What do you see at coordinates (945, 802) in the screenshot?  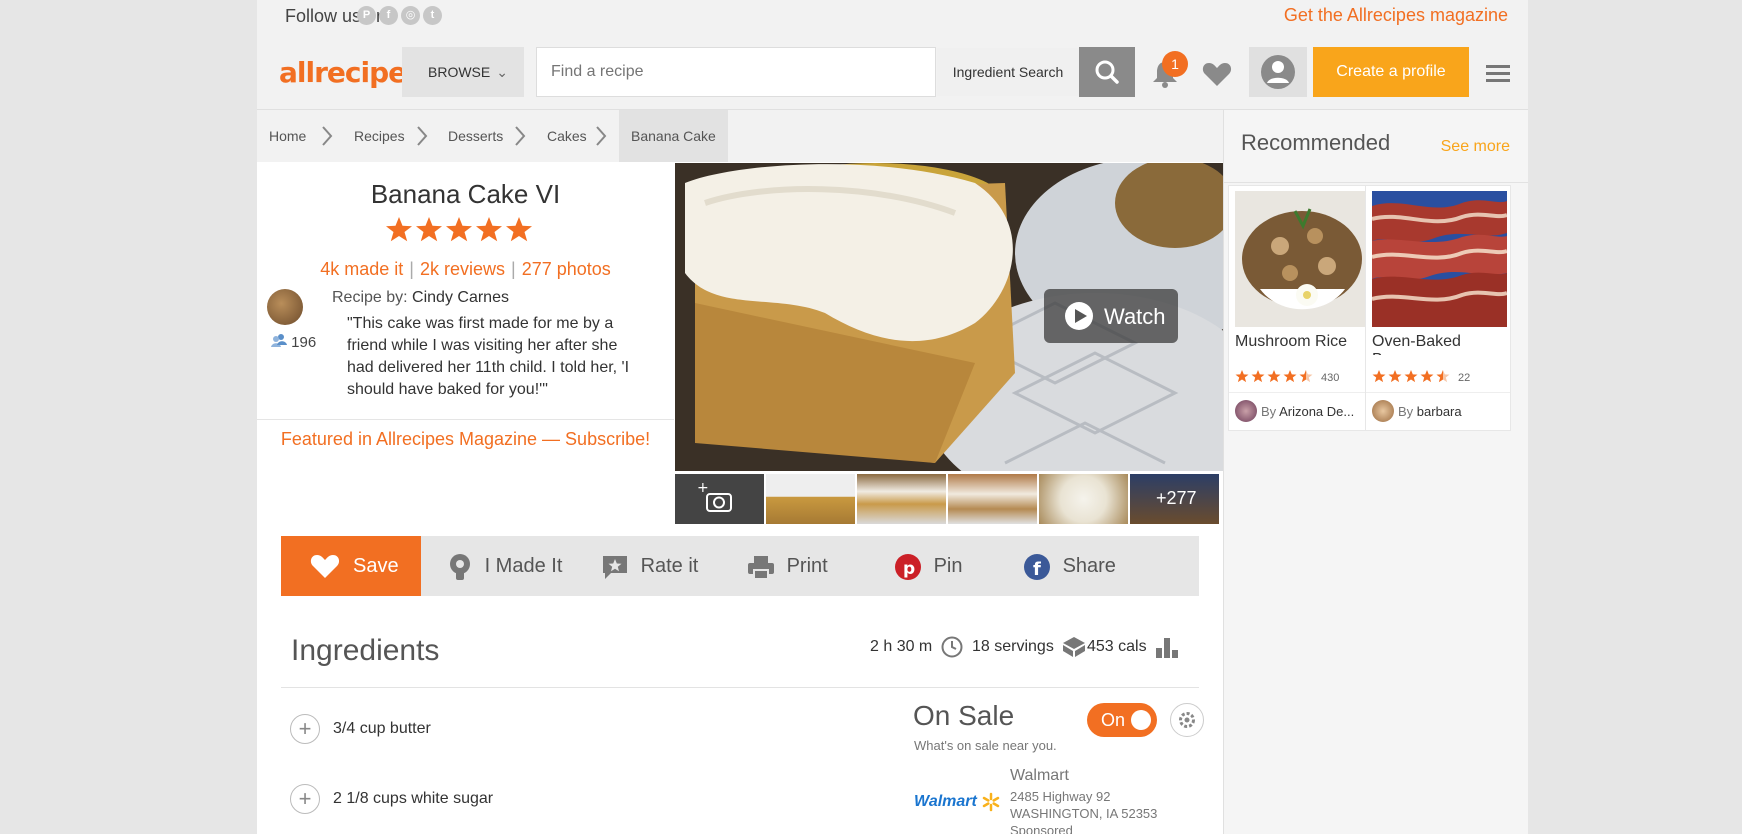 I see `walmart-logo-text: Walmart` at bounding box center [945, 802].